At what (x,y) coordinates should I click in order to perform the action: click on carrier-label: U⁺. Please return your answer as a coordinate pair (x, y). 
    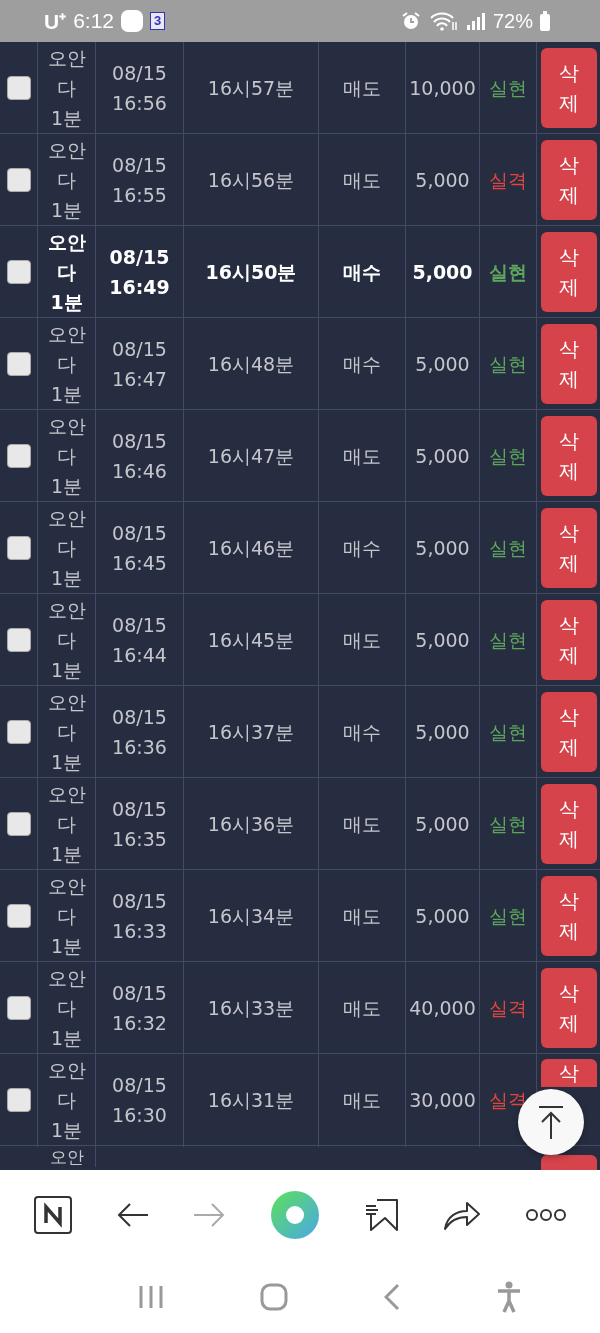
    Looking at the image, I should click on (55, 22).